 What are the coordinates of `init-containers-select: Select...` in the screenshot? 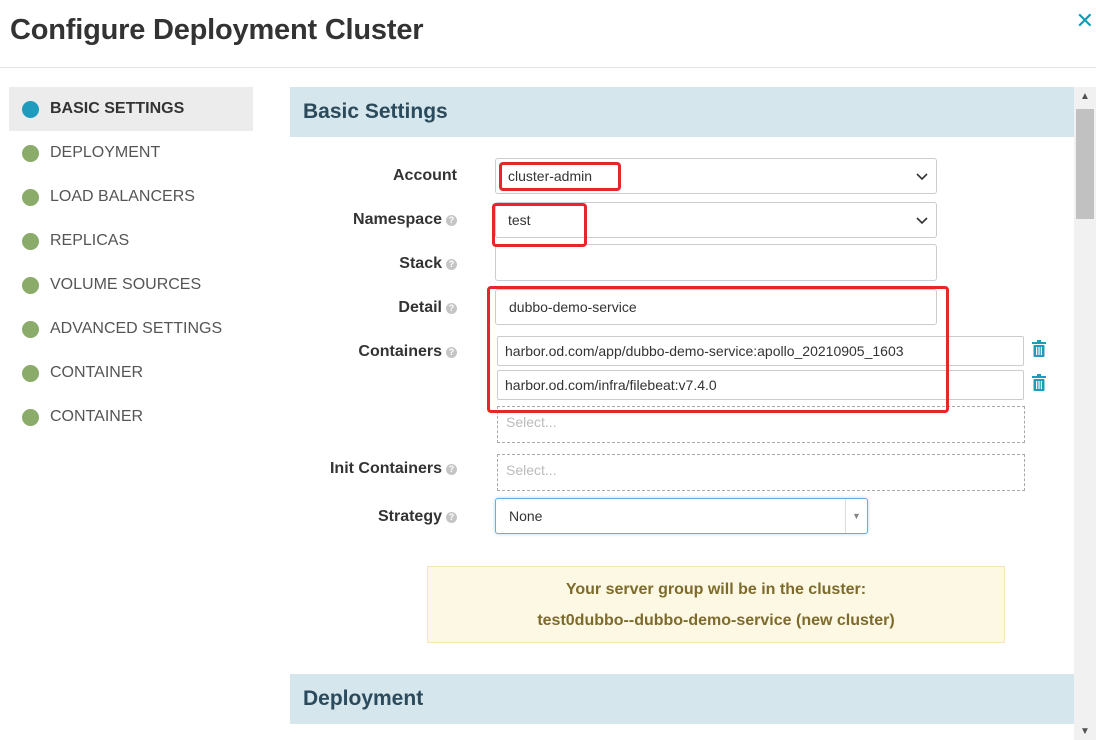 It's located at (761, 472).